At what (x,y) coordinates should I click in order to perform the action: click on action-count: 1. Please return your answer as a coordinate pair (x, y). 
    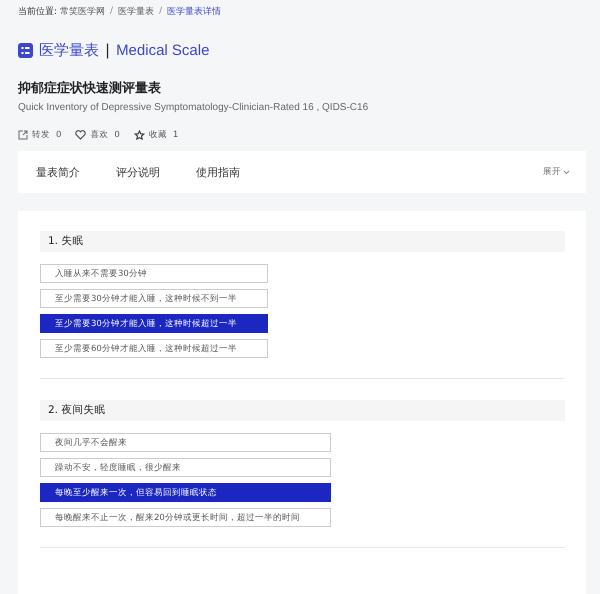
    Looking at the image, I should click on (175, 135).